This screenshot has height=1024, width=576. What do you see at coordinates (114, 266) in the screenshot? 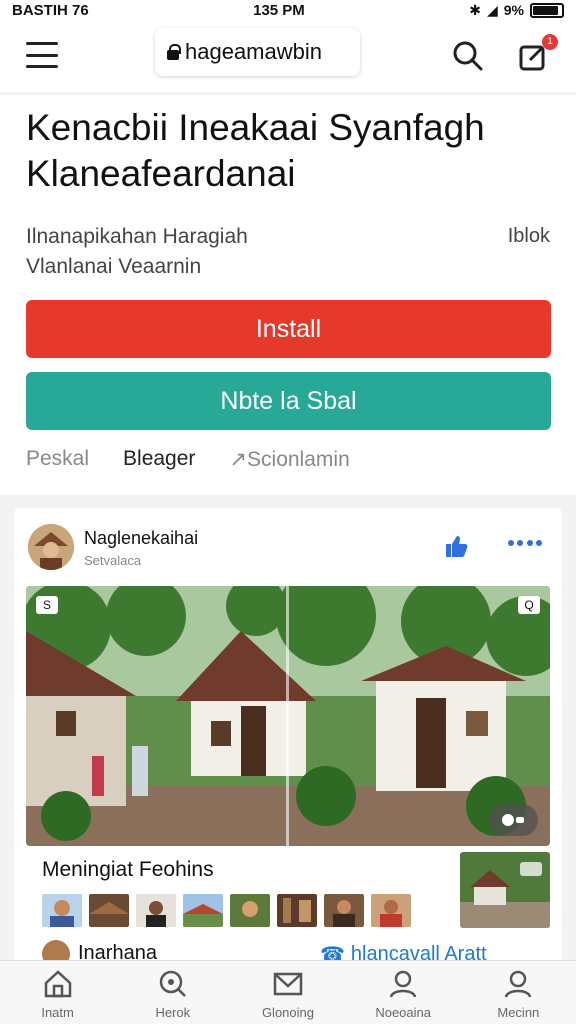
I see `subtitle-line-2: Vlanlanai Veaarnin` at bounding box center [114, 266].